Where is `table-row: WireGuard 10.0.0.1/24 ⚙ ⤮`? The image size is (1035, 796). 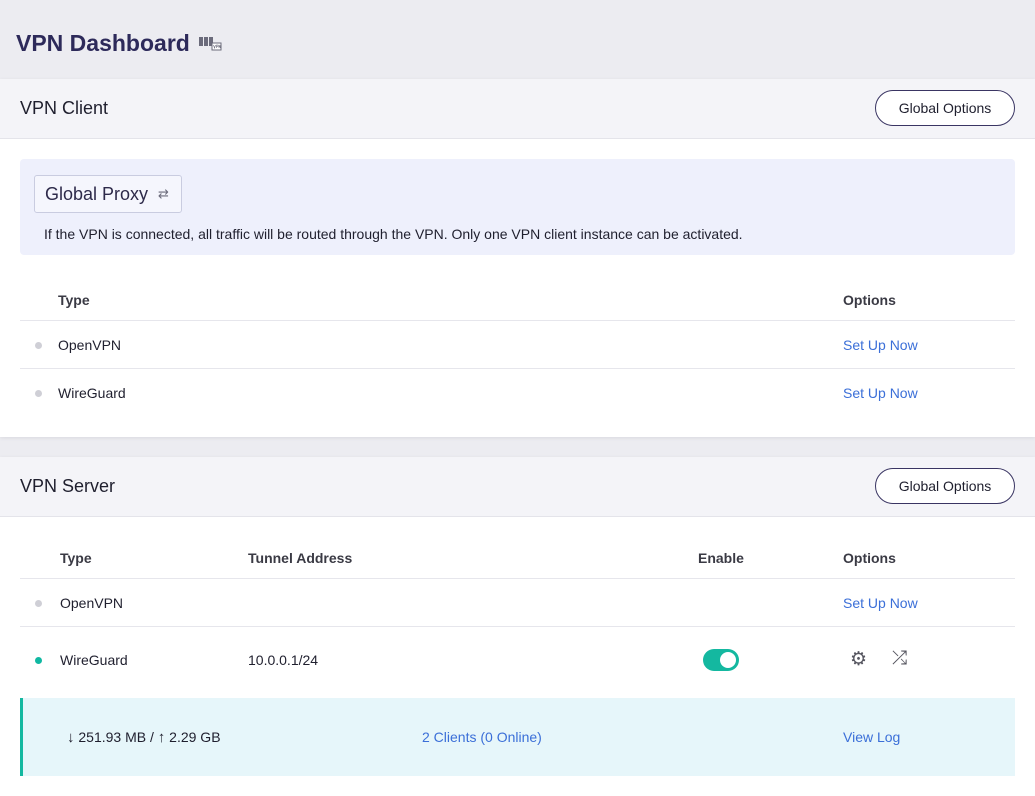 table-row: WireGuard 10.0.0.1/24 ⚙ ⤮ is located at coordinates (517, 660).